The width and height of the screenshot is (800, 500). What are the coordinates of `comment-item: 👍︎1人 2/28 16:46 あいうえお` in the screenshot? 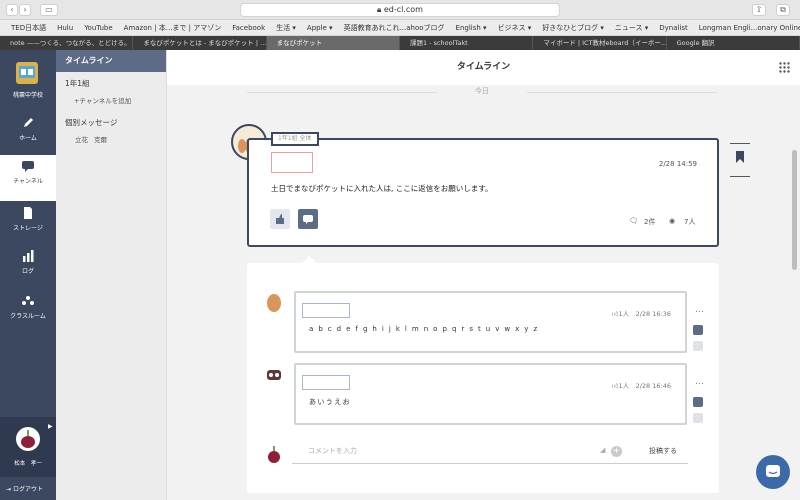 It's located at (490, 394).